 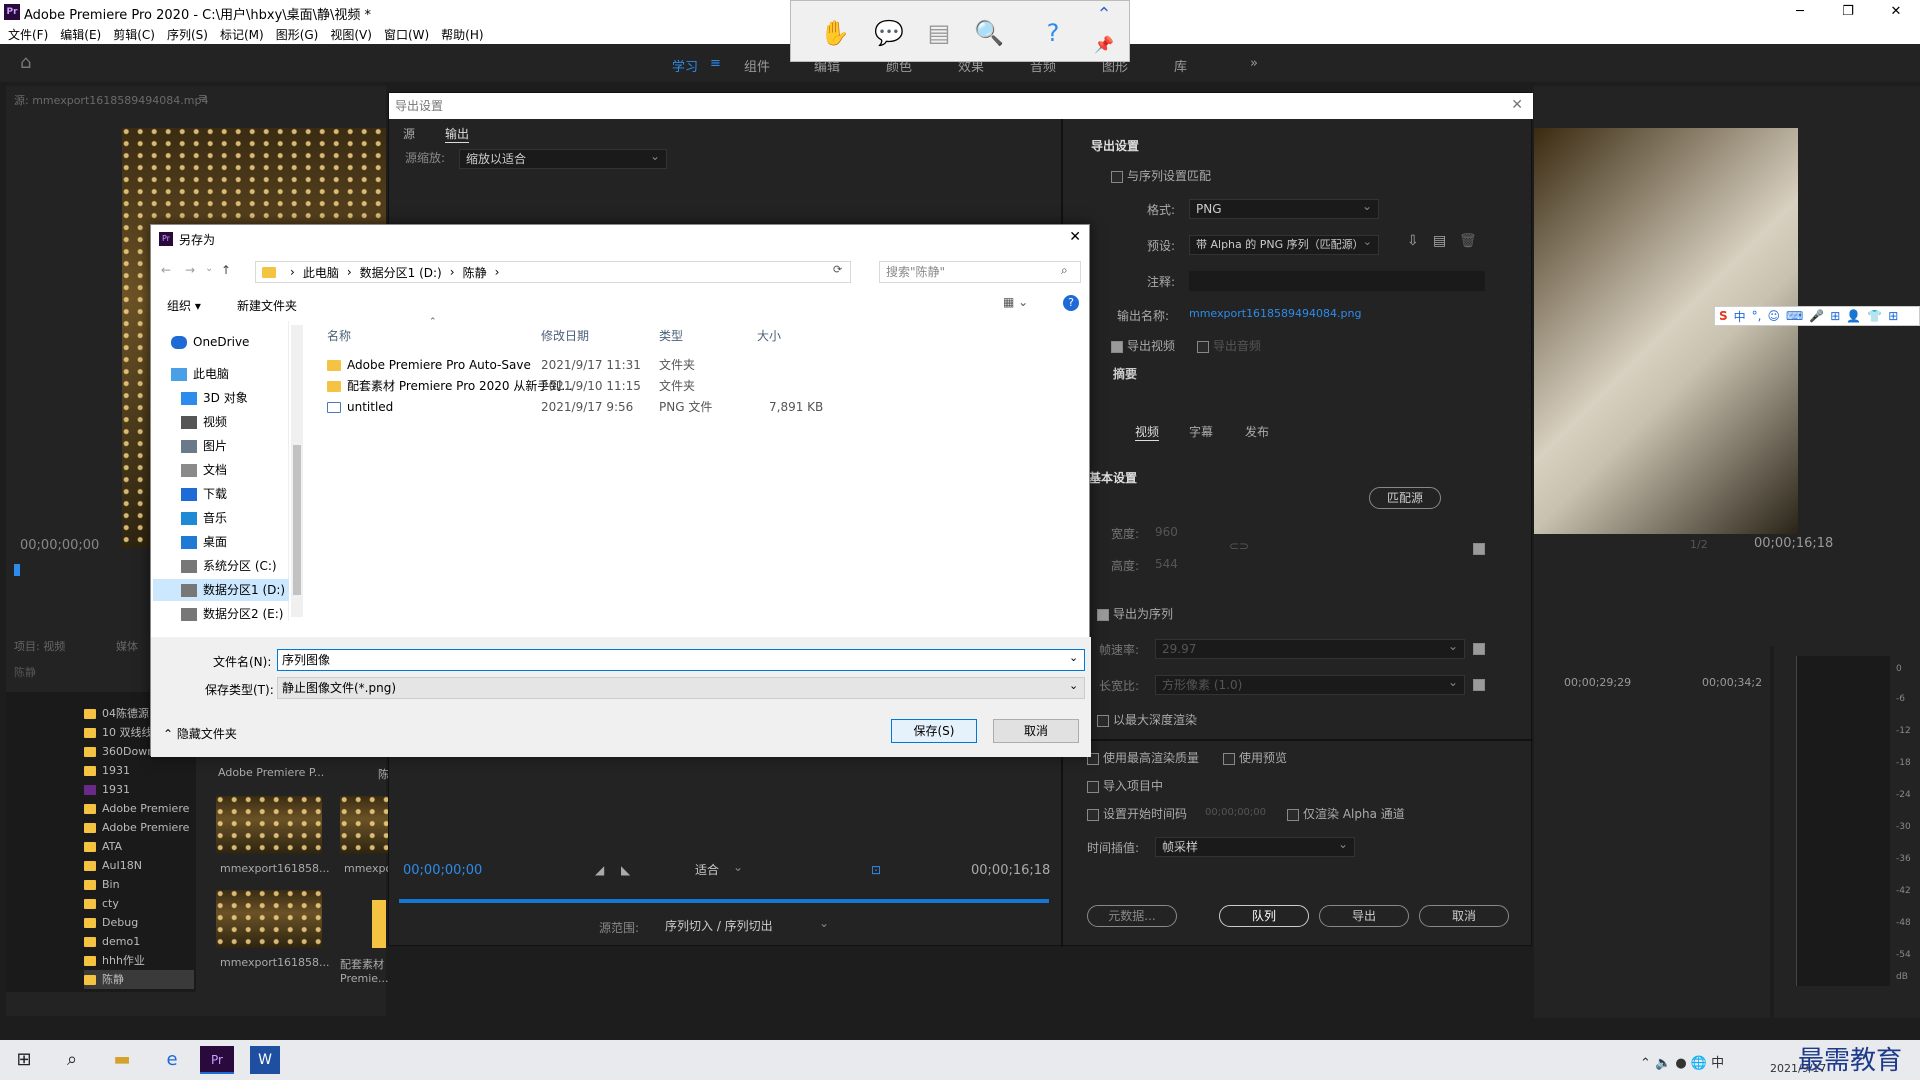 I want to click on grid-icon: ⊞, so click(x=1893, y=316).